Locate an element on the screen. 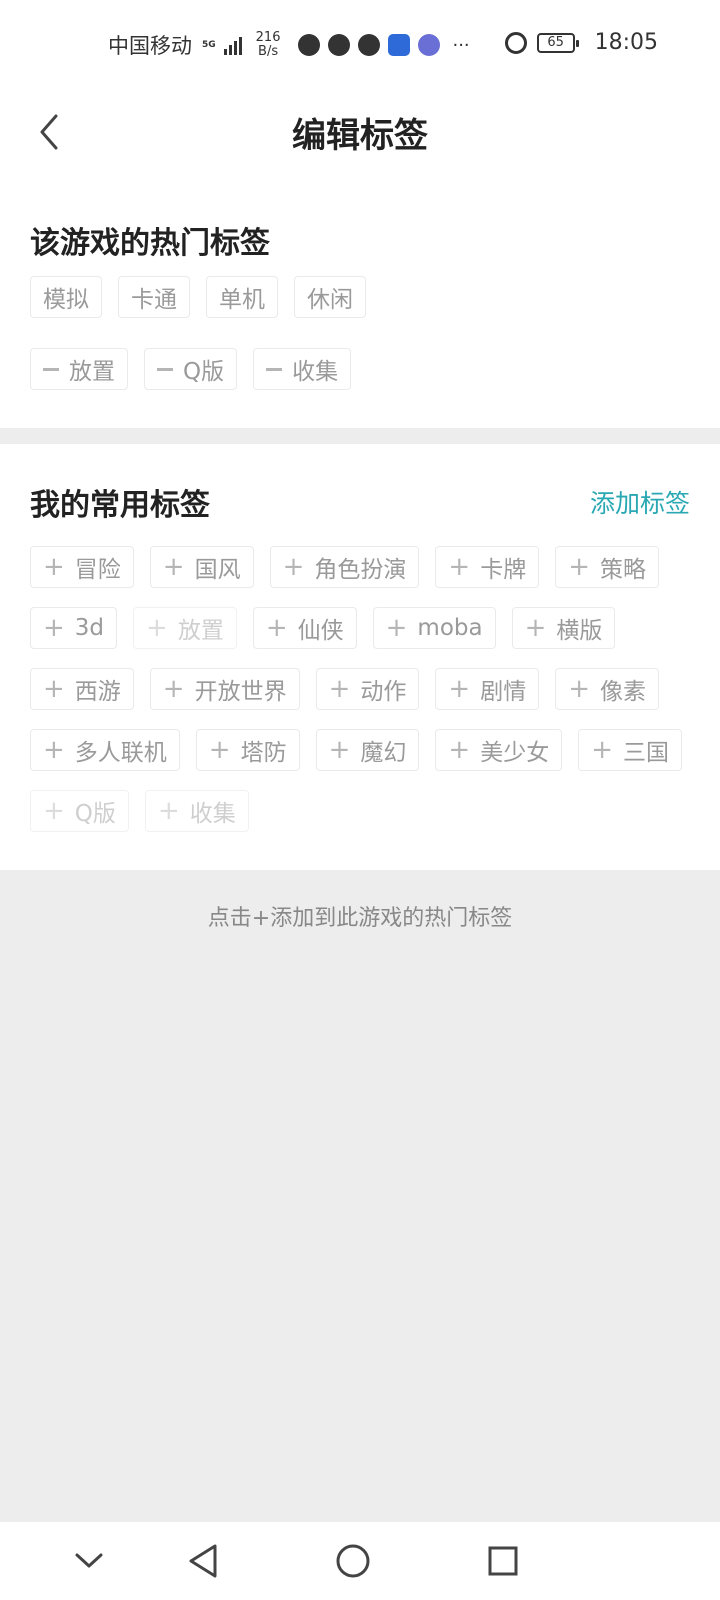 This screenshot has width=720, height=1600. common-tag: + 国风 is located at coordinates (201, 567).